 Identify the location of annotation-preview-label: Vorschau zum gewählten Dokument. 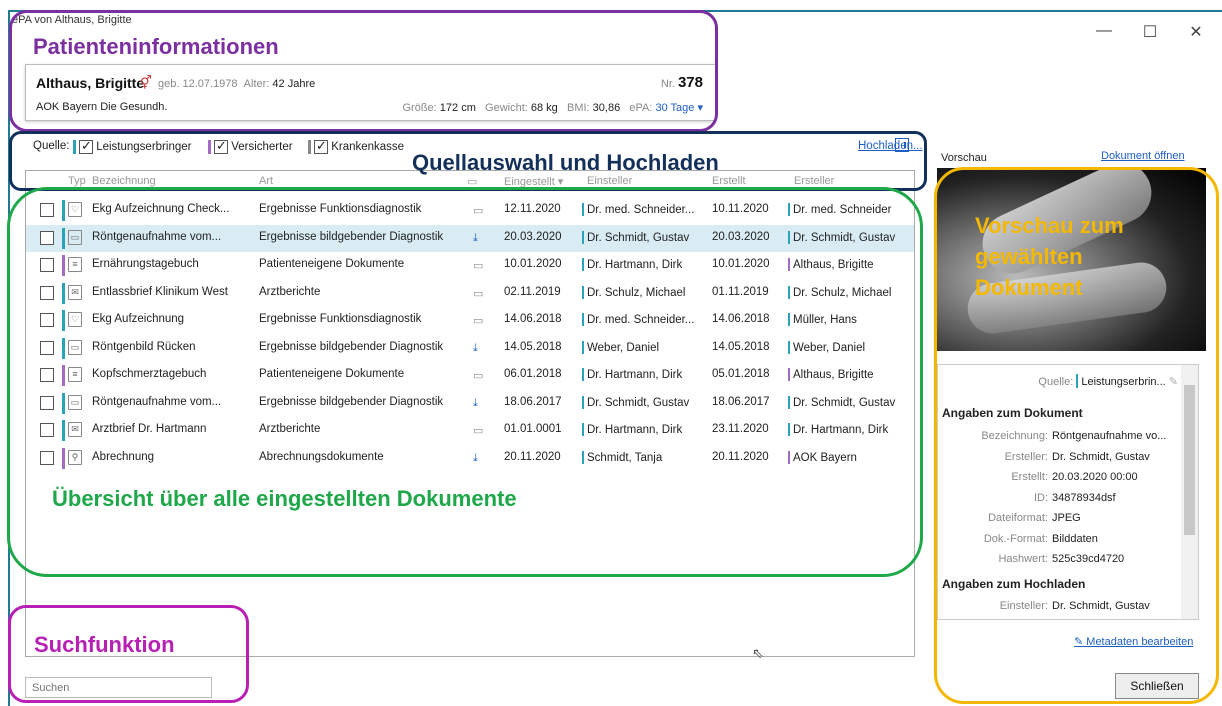
(1049, 256).